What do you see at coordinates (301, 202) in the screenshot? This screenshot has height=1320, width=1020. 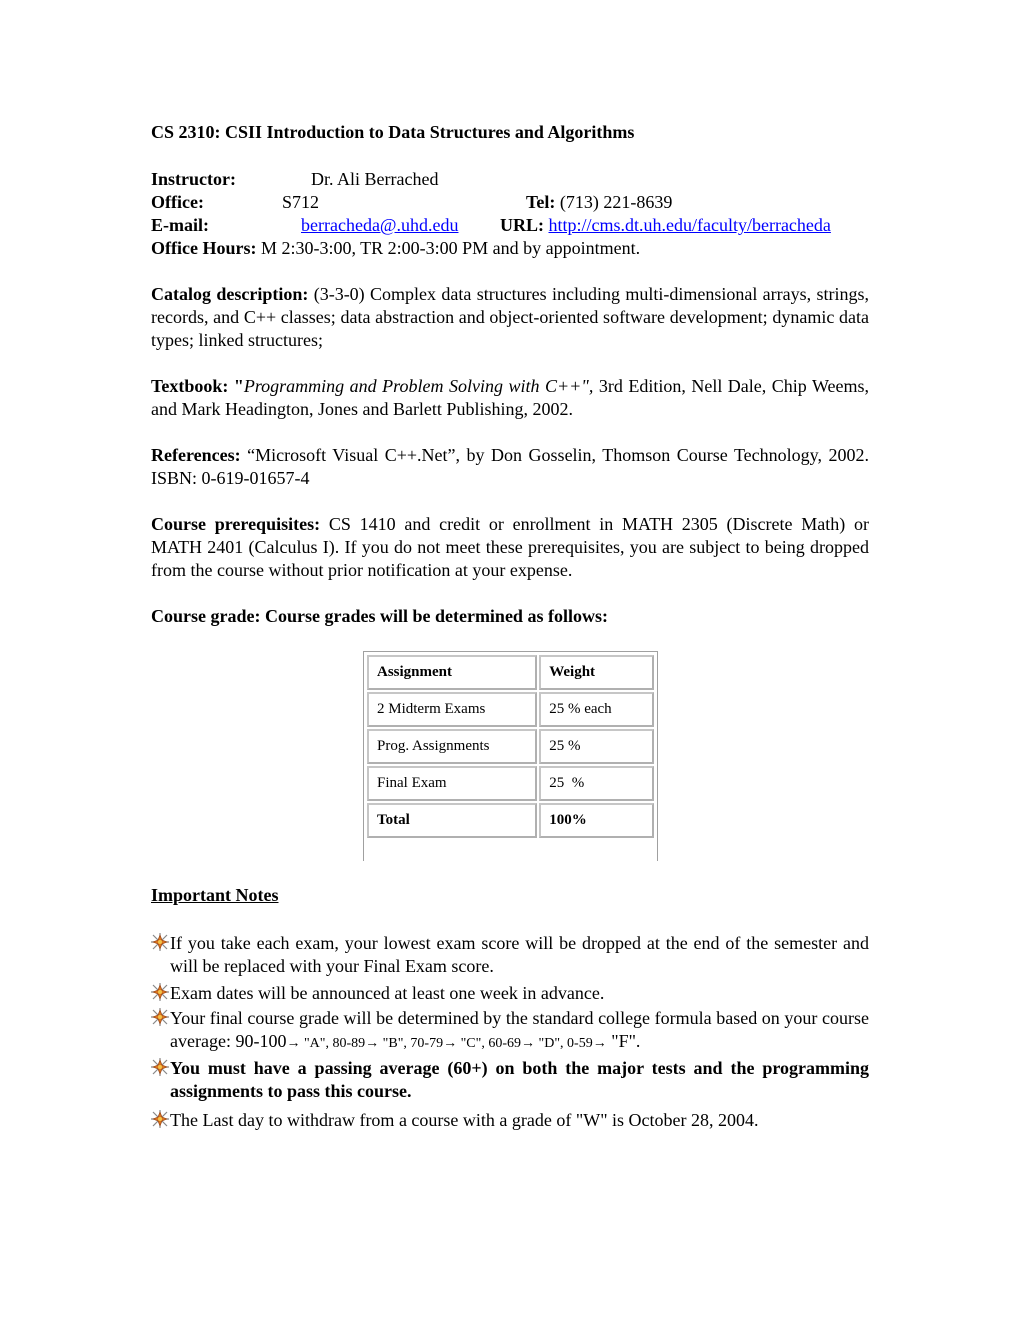 I see `office-value: S712` at bounding box center [301, 202].